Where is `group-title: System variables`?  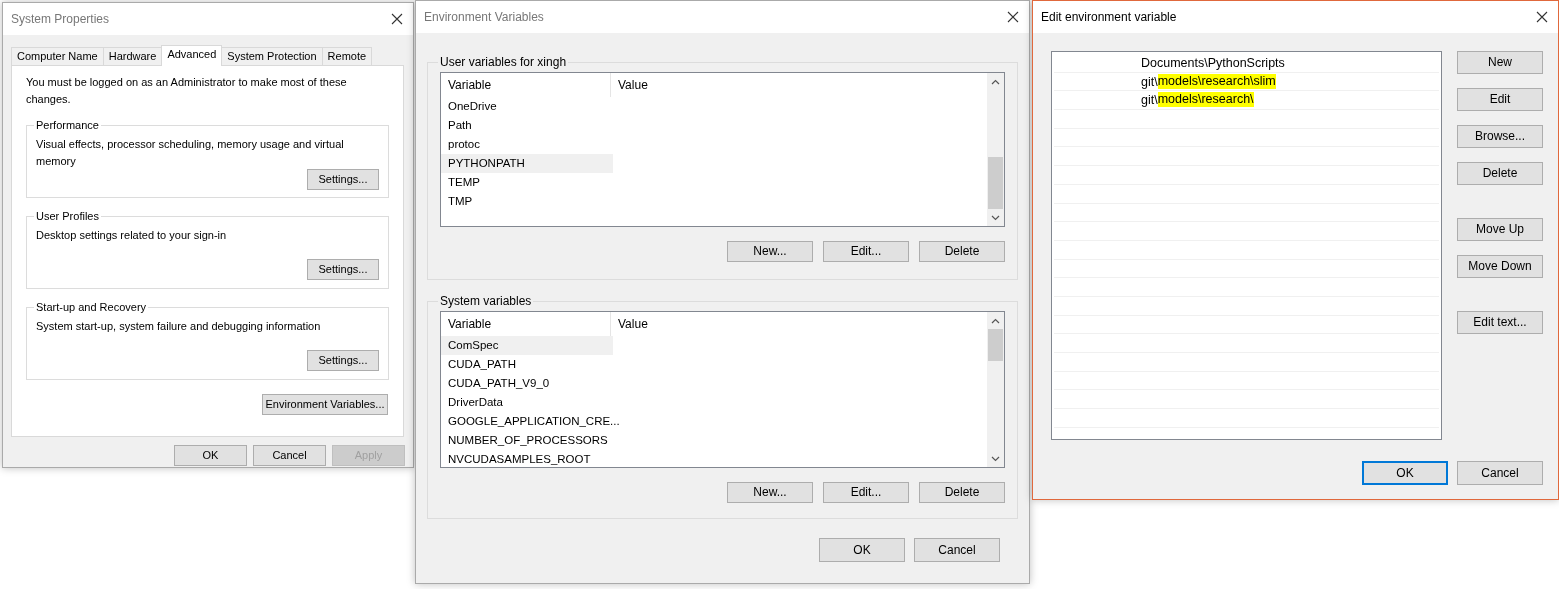 group-title: System variables is located at coordinates (486, 301).